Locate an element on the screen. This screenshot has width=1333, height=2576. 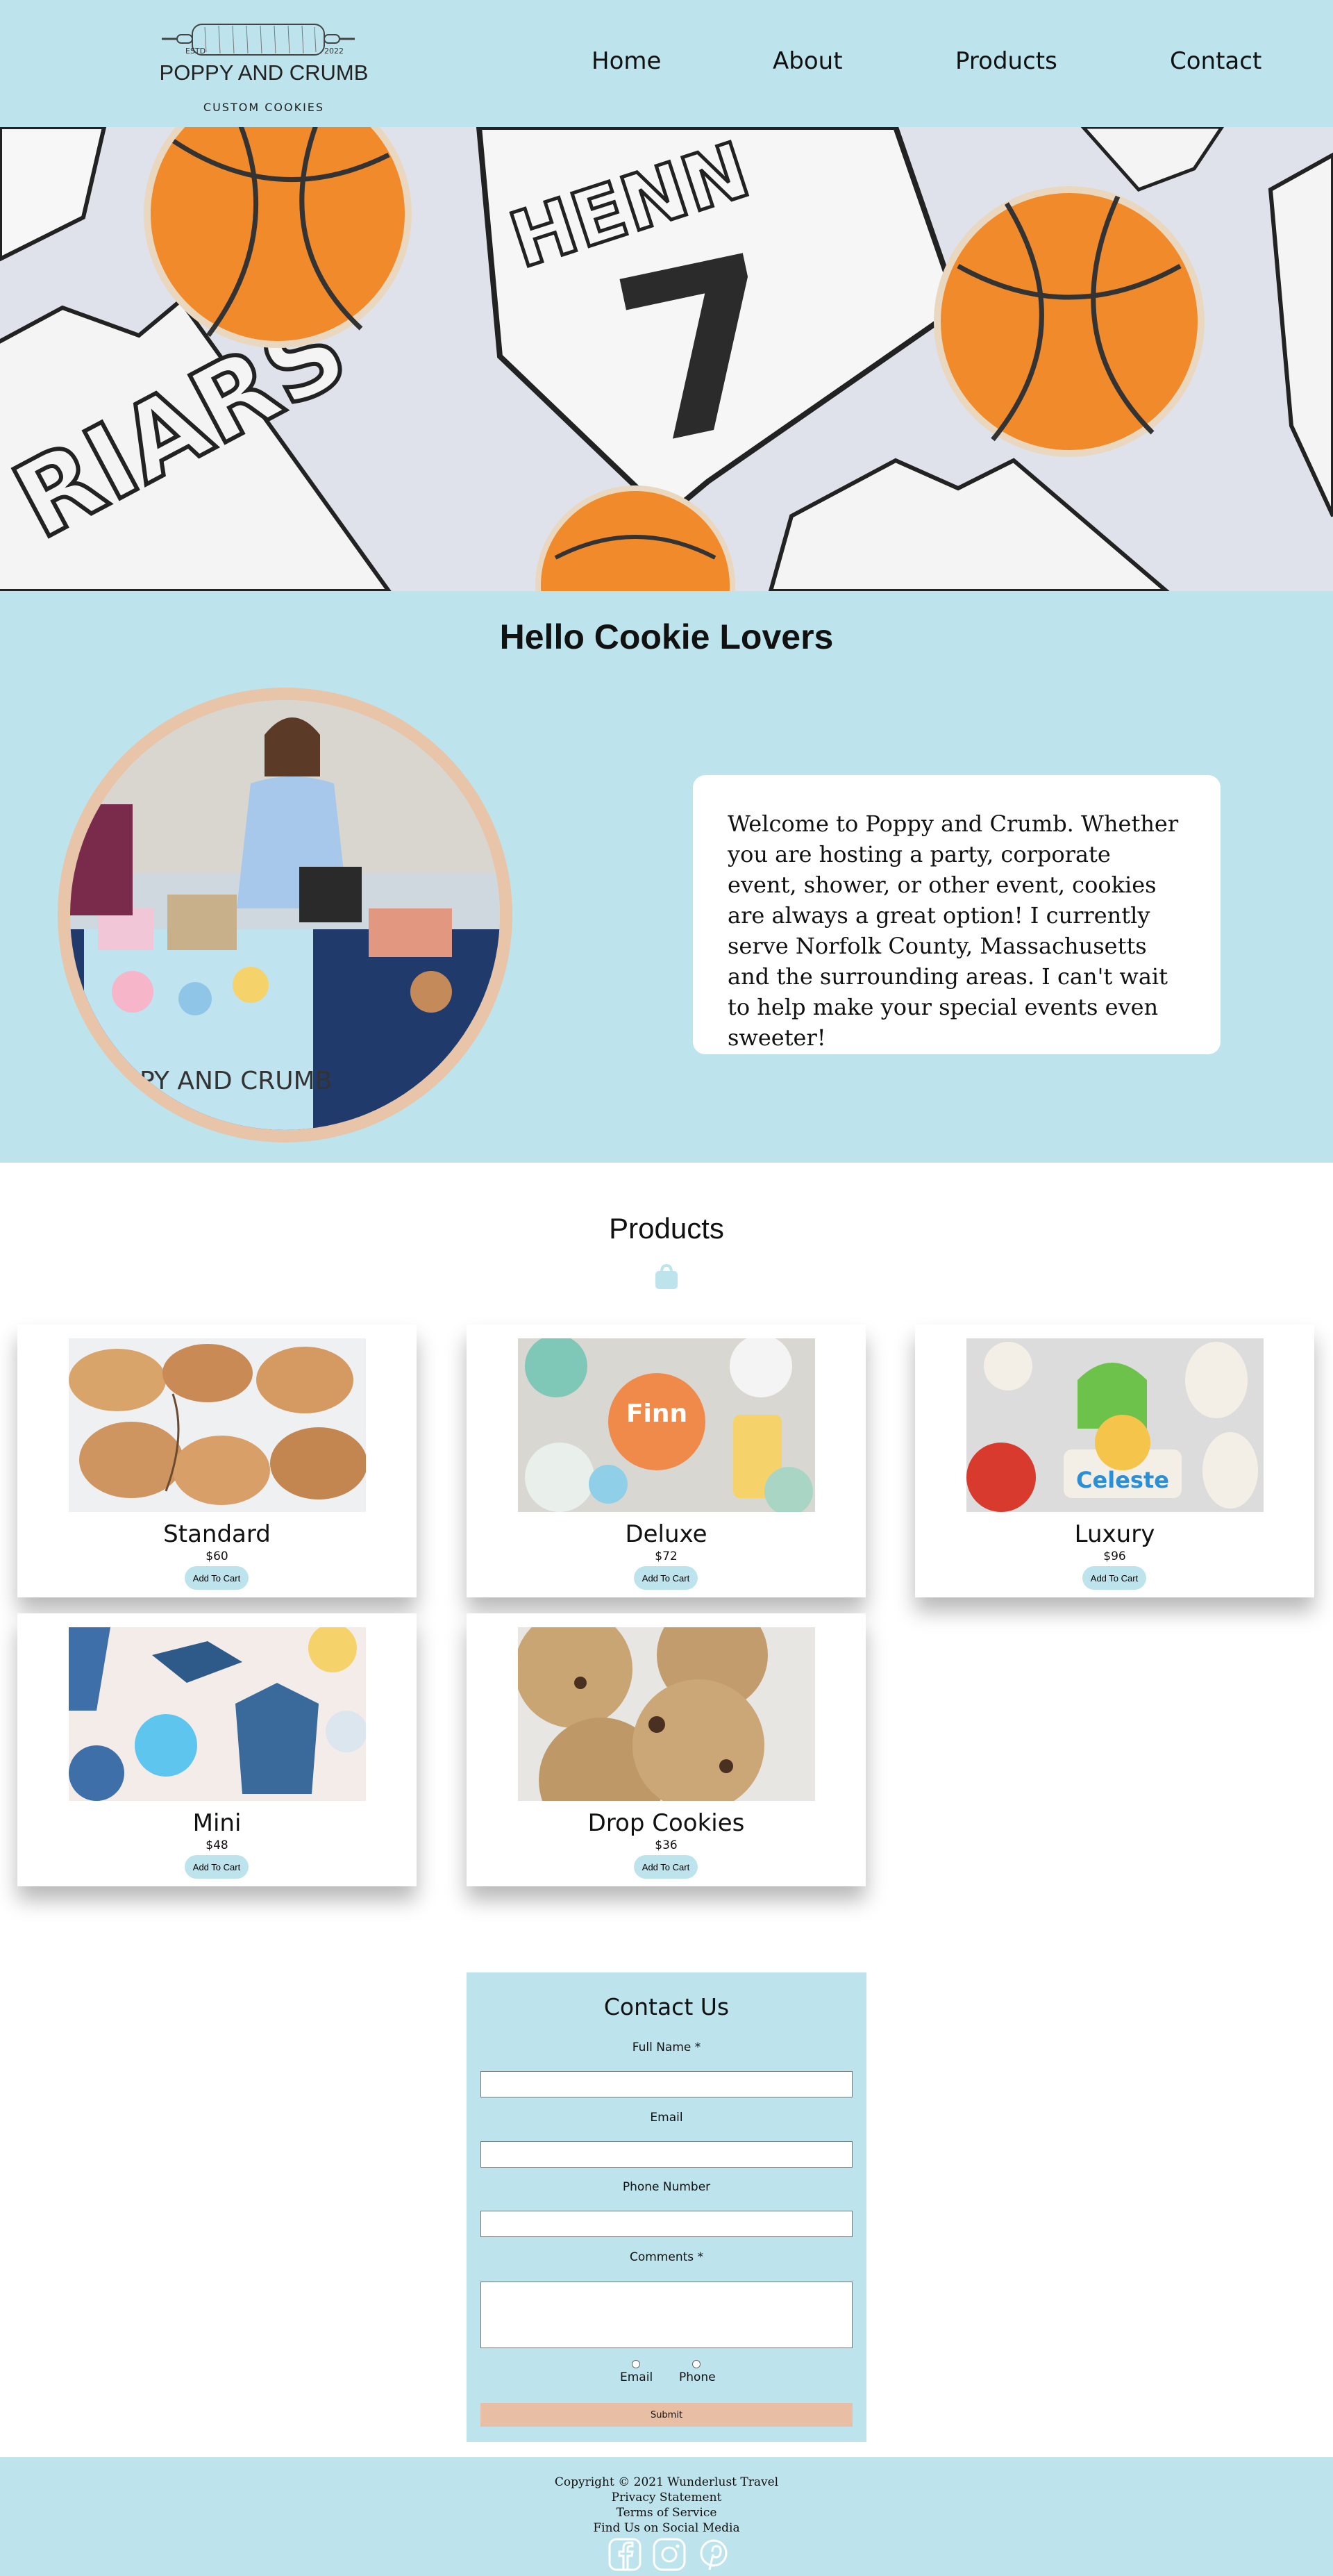
email-radio-label: Email is located at coordinates (636, 2377).